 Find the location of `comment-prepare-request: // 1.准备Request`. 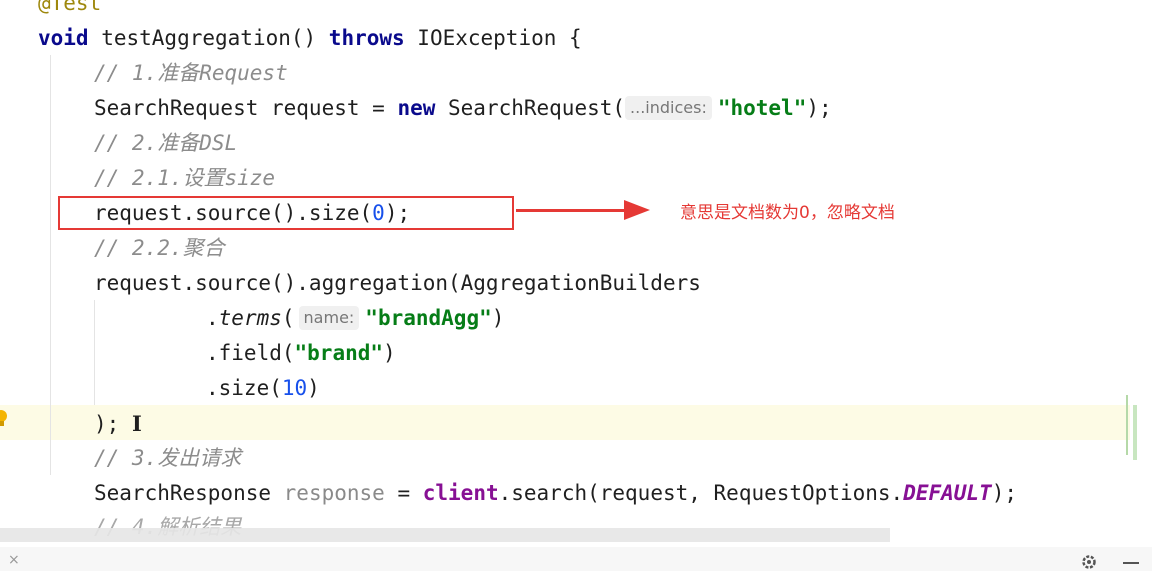

comment-prepare-request: // 1.准备Request is located at coordinates (191, 73).